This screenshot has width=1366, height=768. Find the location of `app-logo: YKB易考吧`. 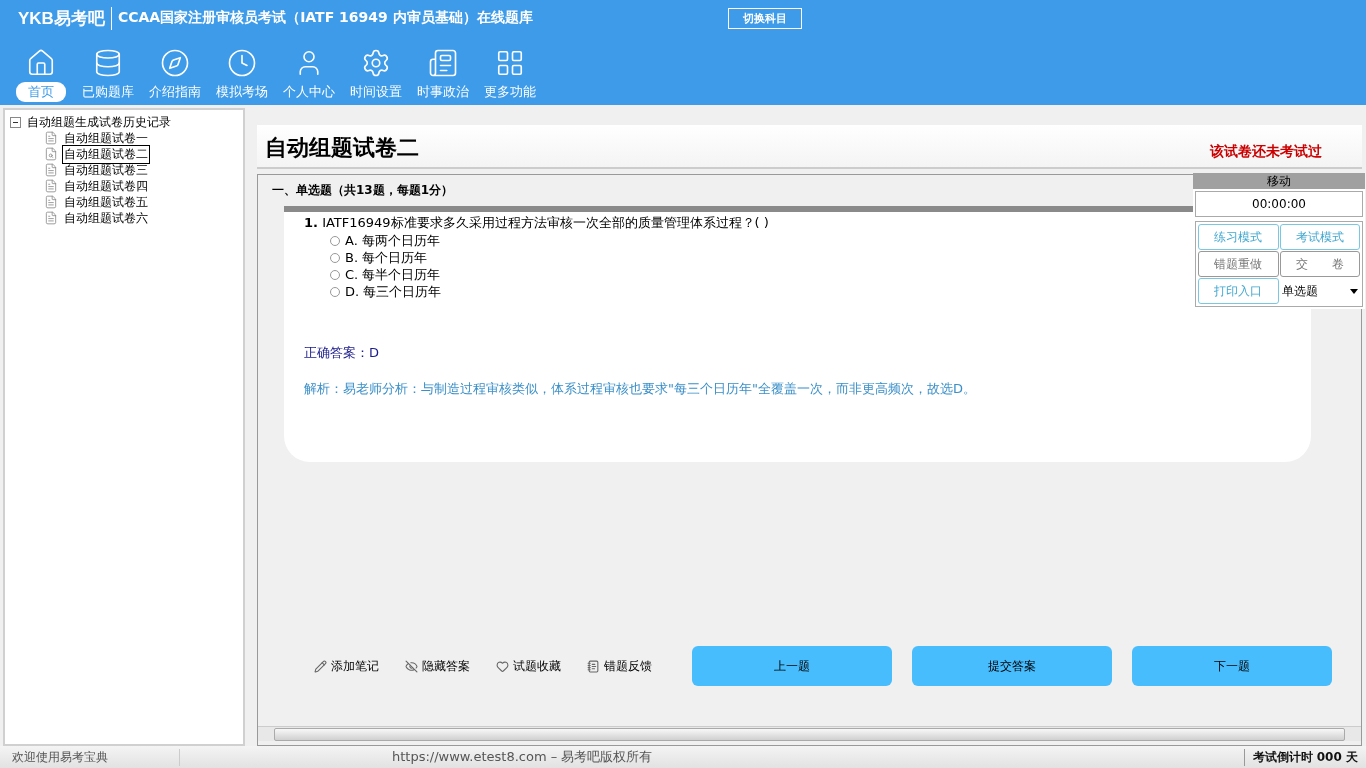

app-logo: YKB易考吧 is located at coordinates (65, 18).